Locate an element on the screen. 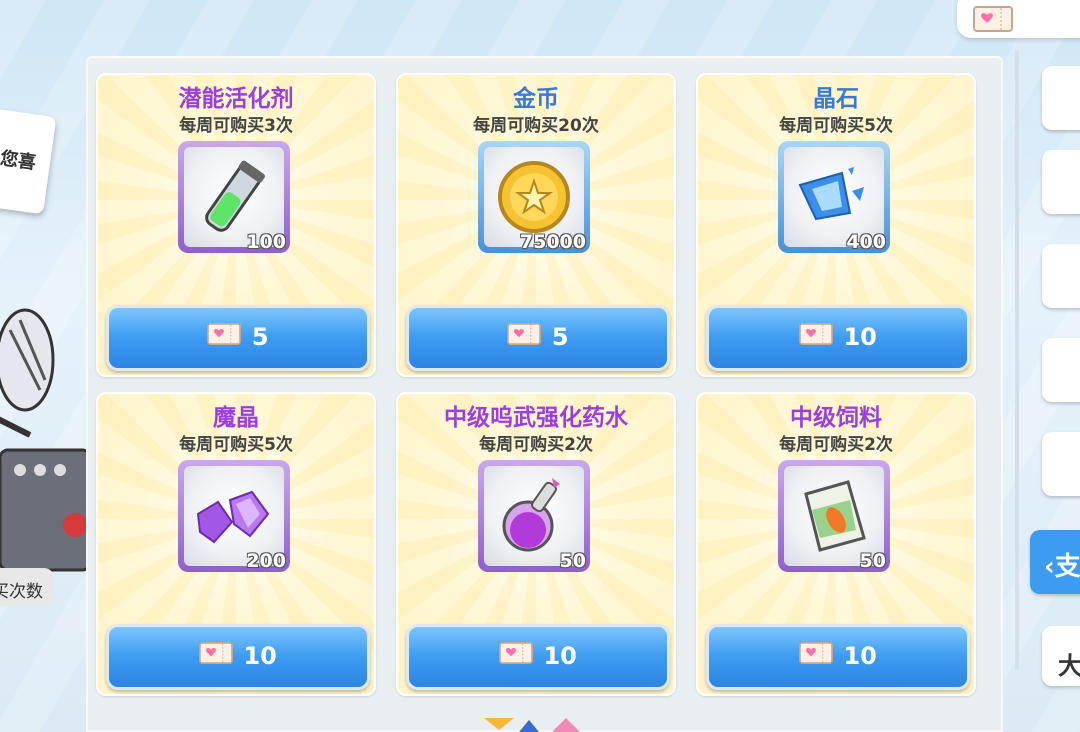 This screenshot has height=732, width=1080. left-note-text: 您喜 is located at coordinates (19, 161).